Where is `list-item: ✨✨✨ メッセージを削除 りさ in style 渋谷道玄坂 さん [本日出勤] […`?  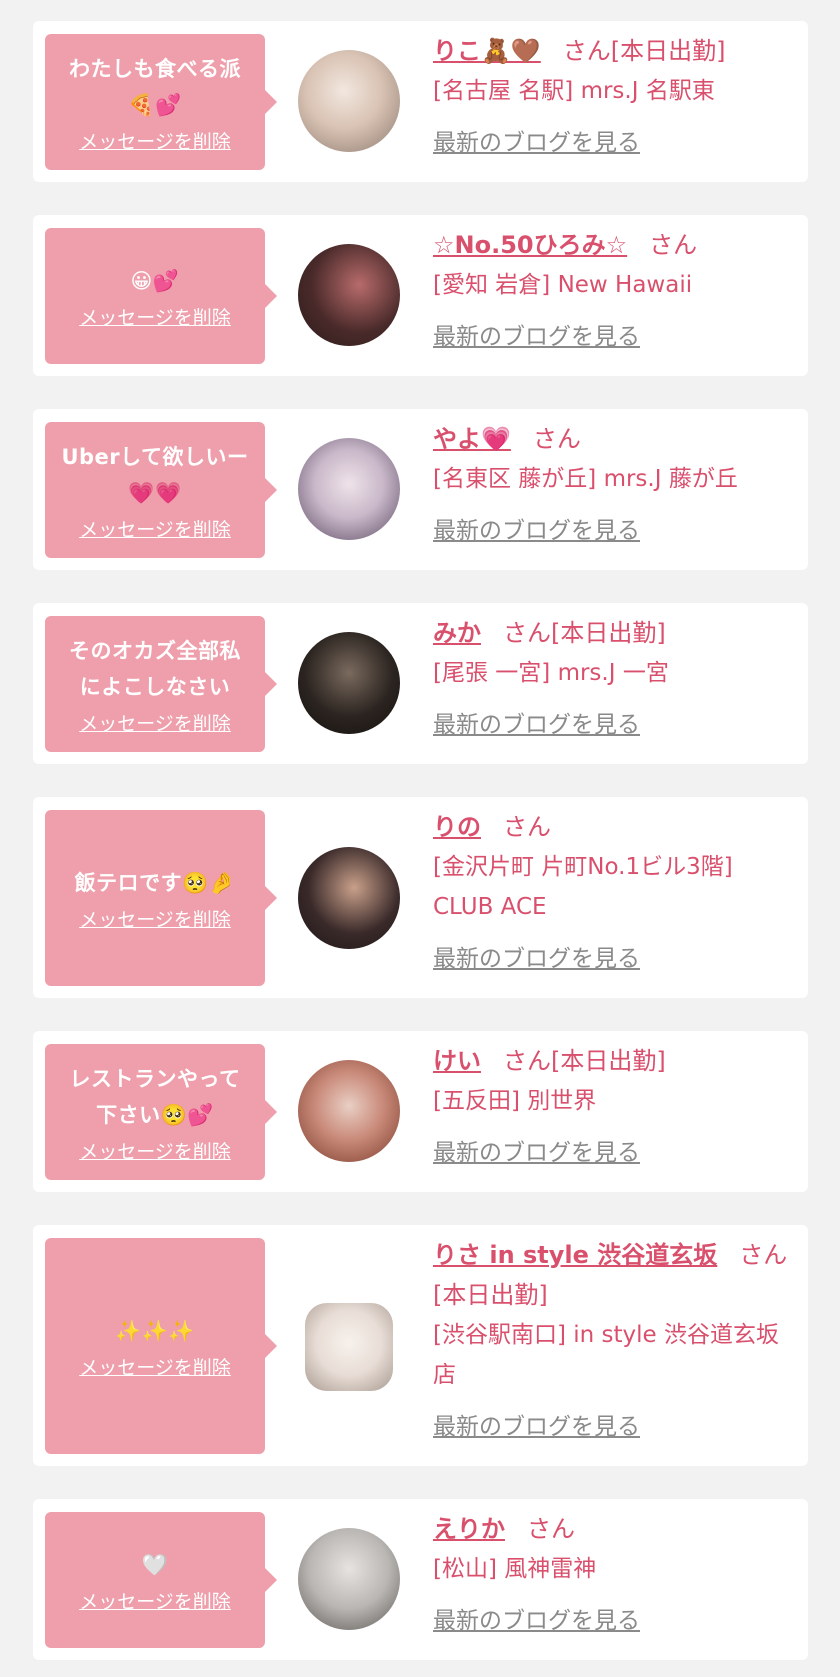
list-item: ✨✨✨ メッセージを削除 りさ in style 渋谷道玄坂 さん [本日出勤] [… is located at coordinates (420, 1345).